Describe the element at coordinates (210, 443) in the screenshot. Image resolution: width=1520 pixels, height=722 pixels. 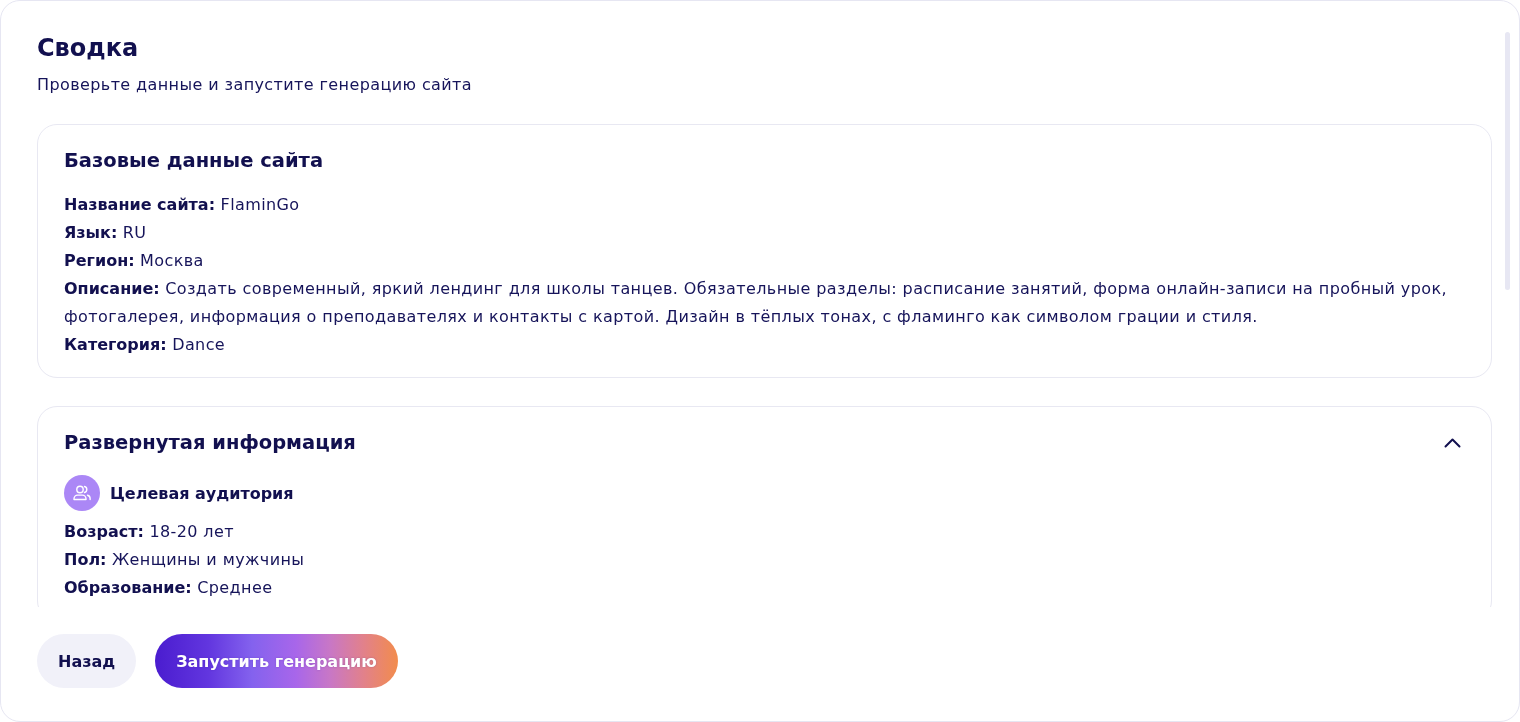
I see `card-title: Развернутая информация` at that location.